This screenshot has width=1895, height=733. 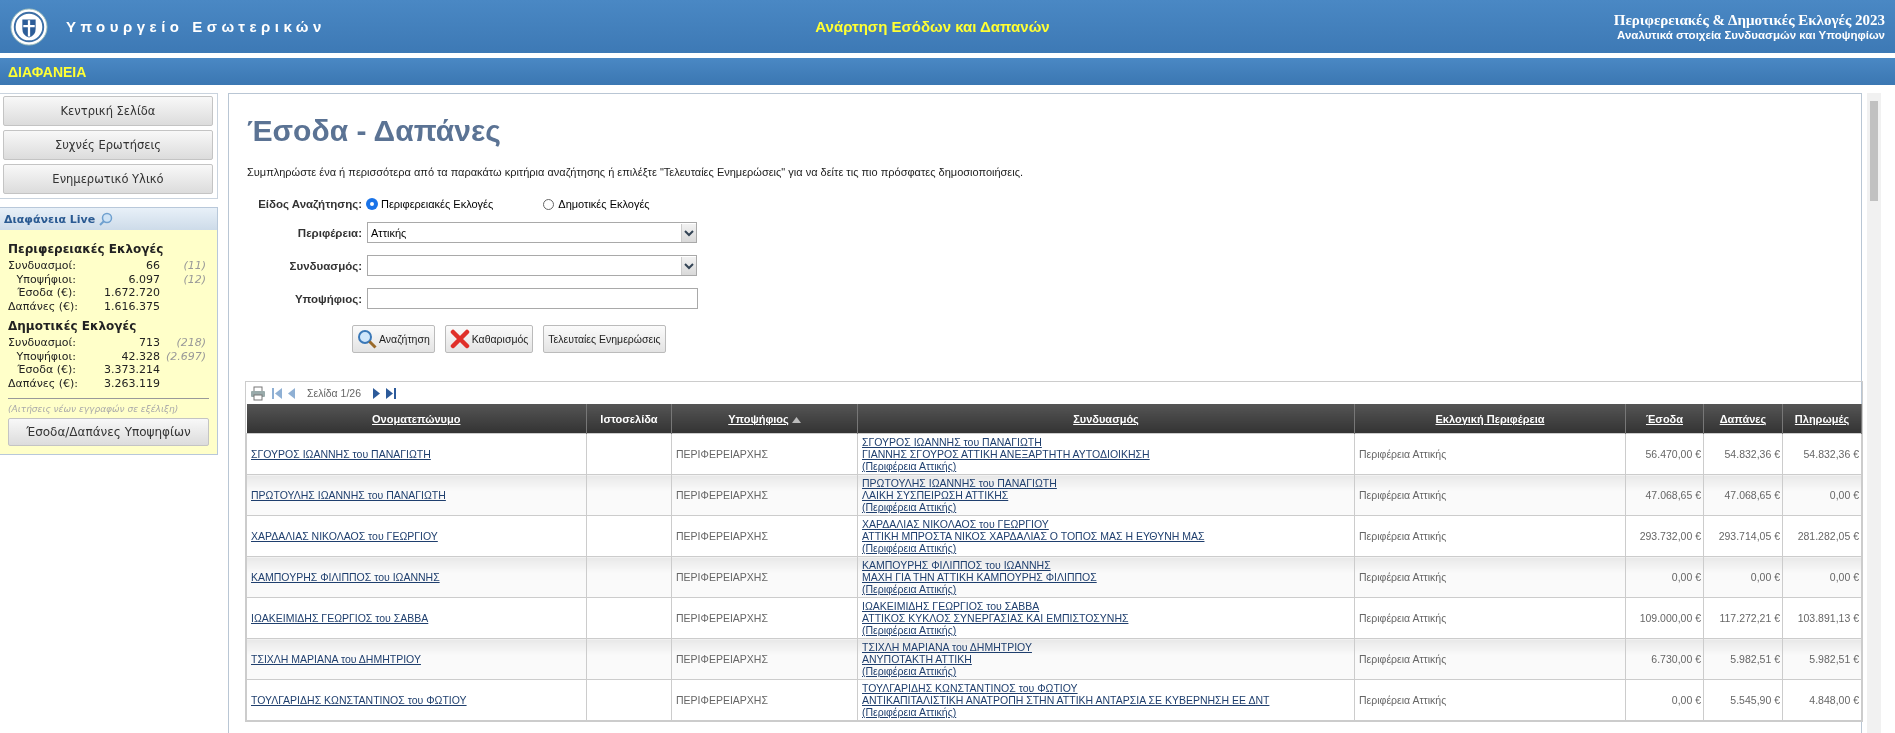 What do you see at coordinates (604, 339) in the screenshot?
I see `form-button: Τελευταίες Ενημερώσεις` at bounding box center [604, 339].